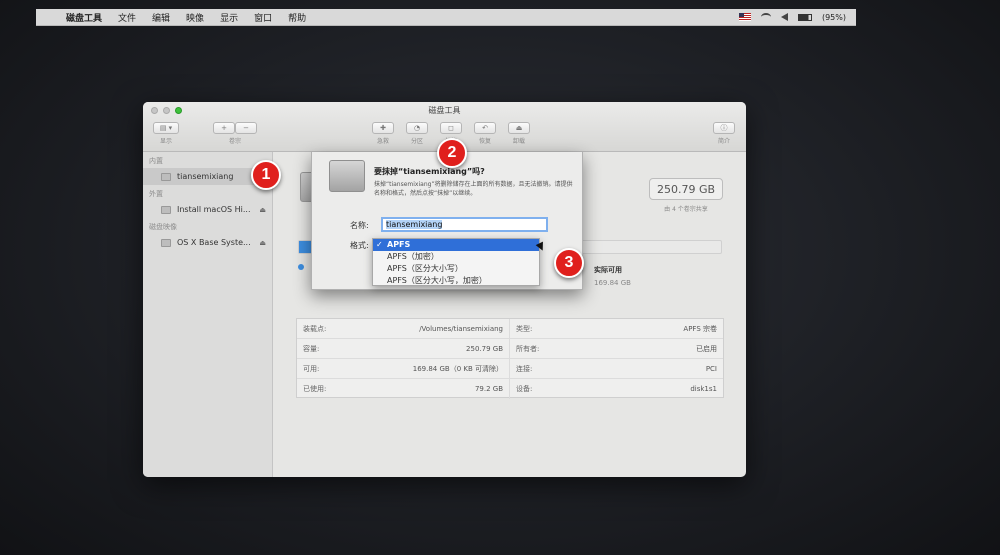  What do you see at coordinates (417, 128) in the screenshot?
I see `partition-icon: ◔` at bounding box center [417, 128].